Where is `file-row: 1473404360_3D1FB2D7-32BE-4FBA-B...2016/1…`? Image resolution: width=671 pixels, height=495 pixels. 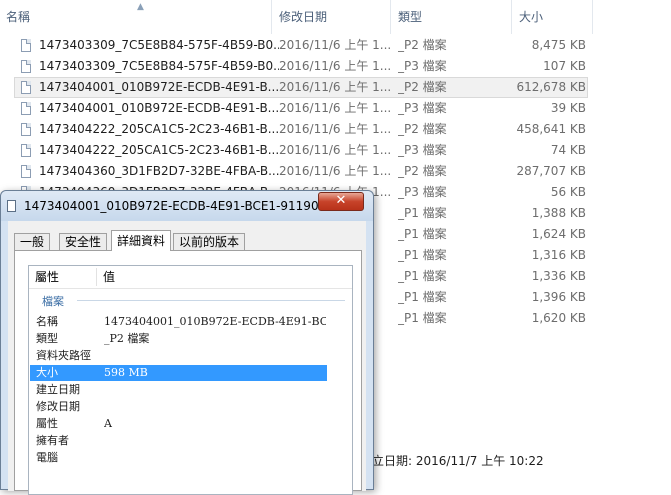 file-row: 1473404360_3D1FB2D7-32BE-4FBA-B...2016/1… is located at coordinates (301, 171).